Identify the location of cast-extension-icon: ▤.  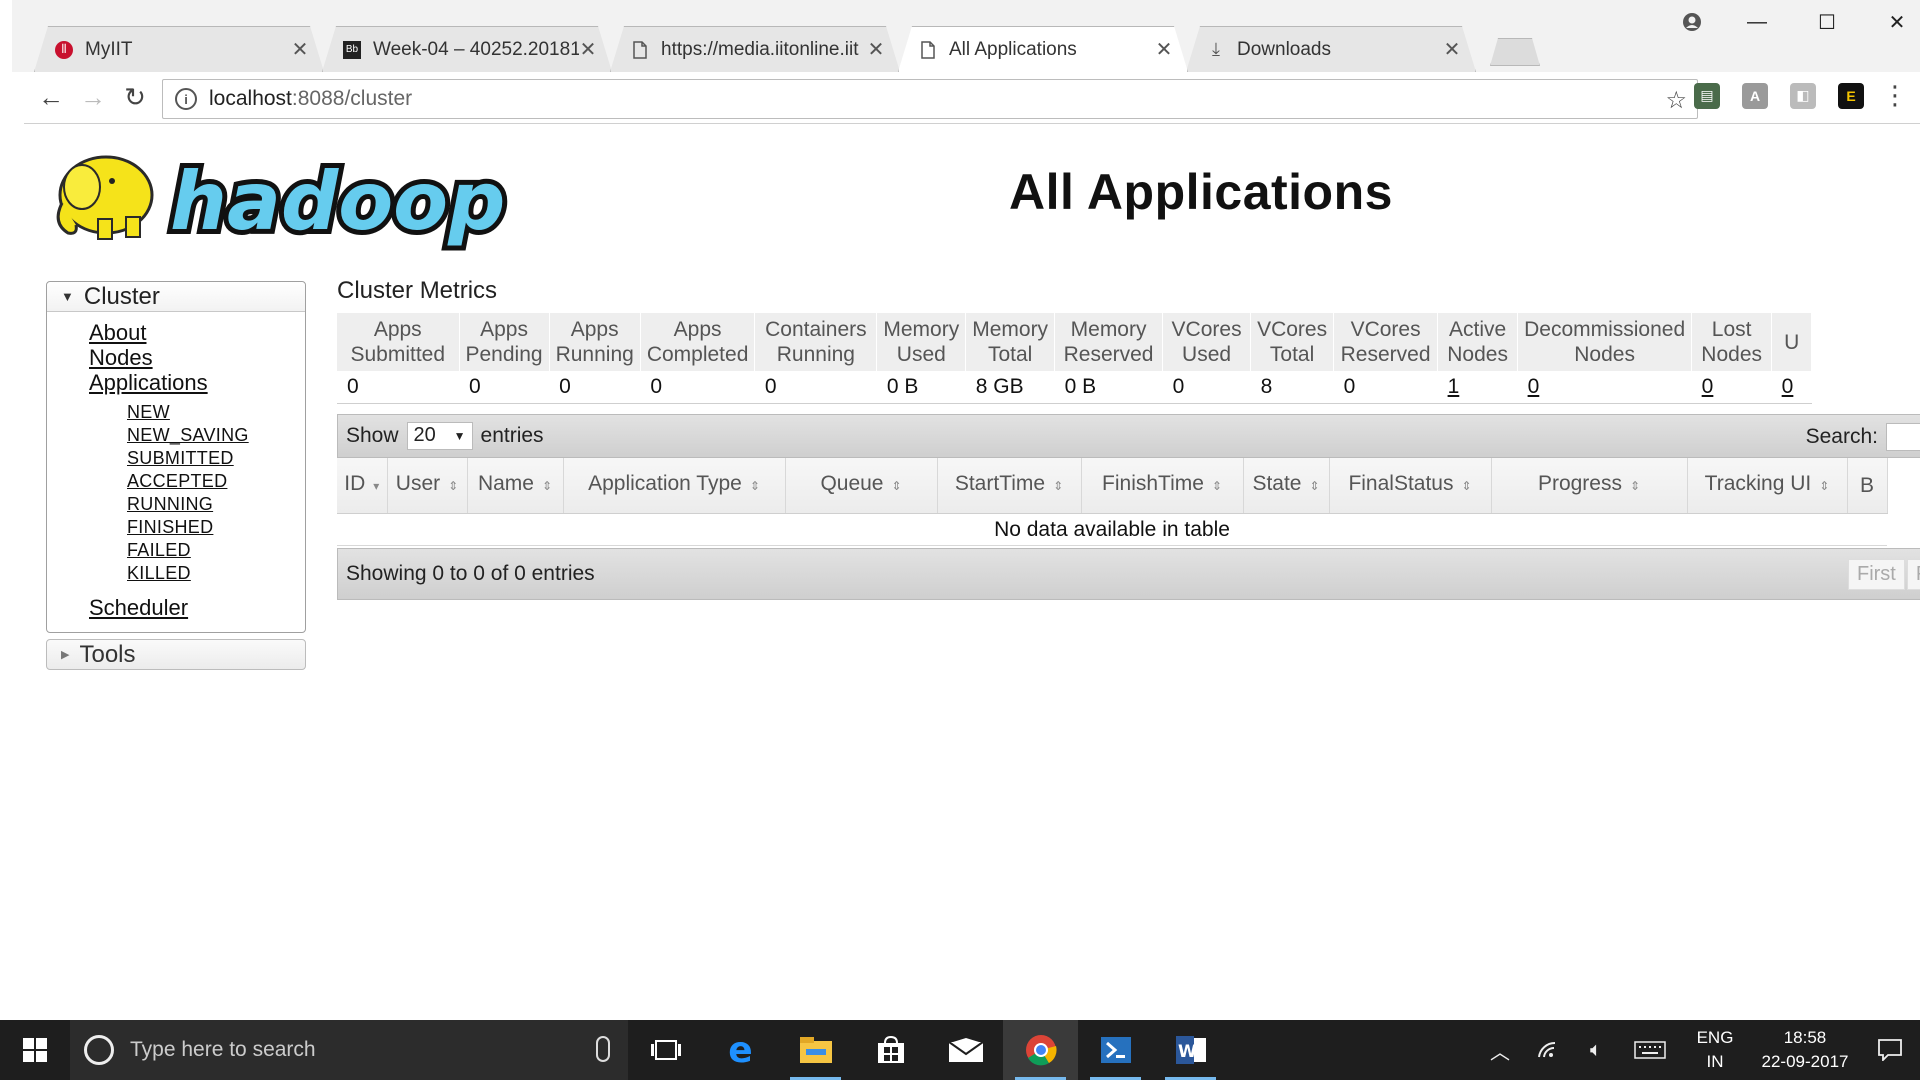
(1707, 95).